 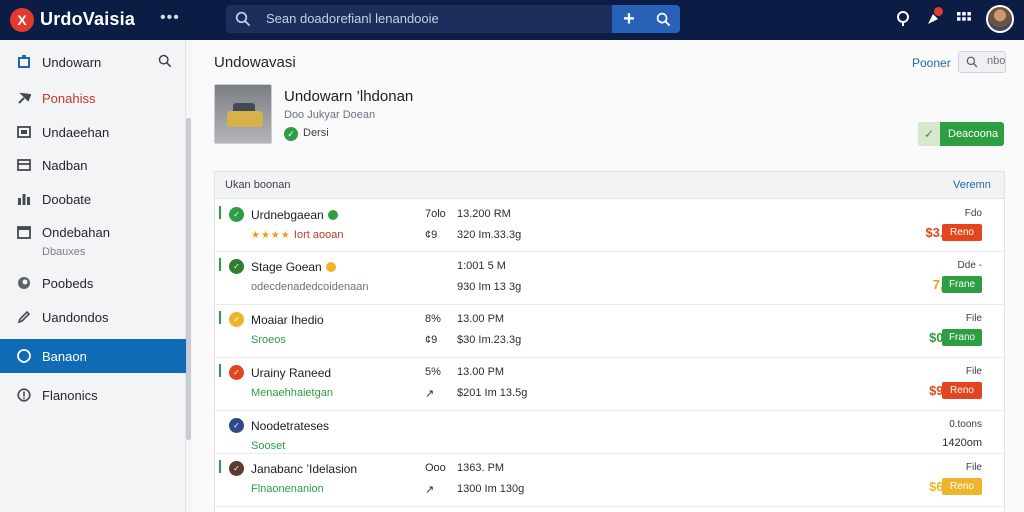 What do you see at coordinates (243, 114) in the screenshot?
I see `product-thumbnail` at bounding box center [243, 114].